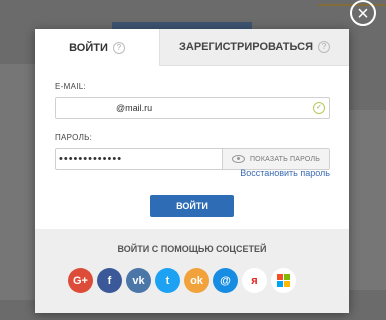 Image resolution: width=386 pixels, height=320 pixels. I want to click on twitter-icon: t, so click(167, 280).